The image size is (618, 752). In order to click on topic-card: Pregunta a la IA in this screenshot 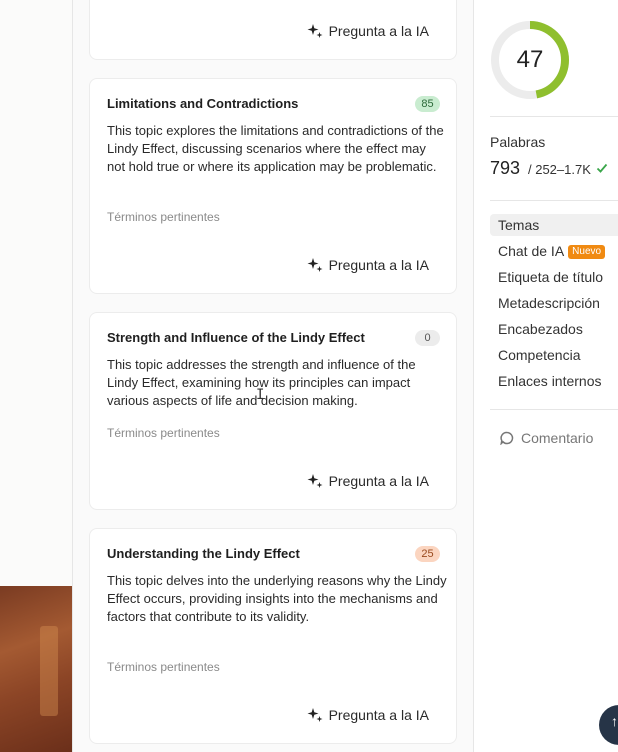, I will do `click(273, 30)`.